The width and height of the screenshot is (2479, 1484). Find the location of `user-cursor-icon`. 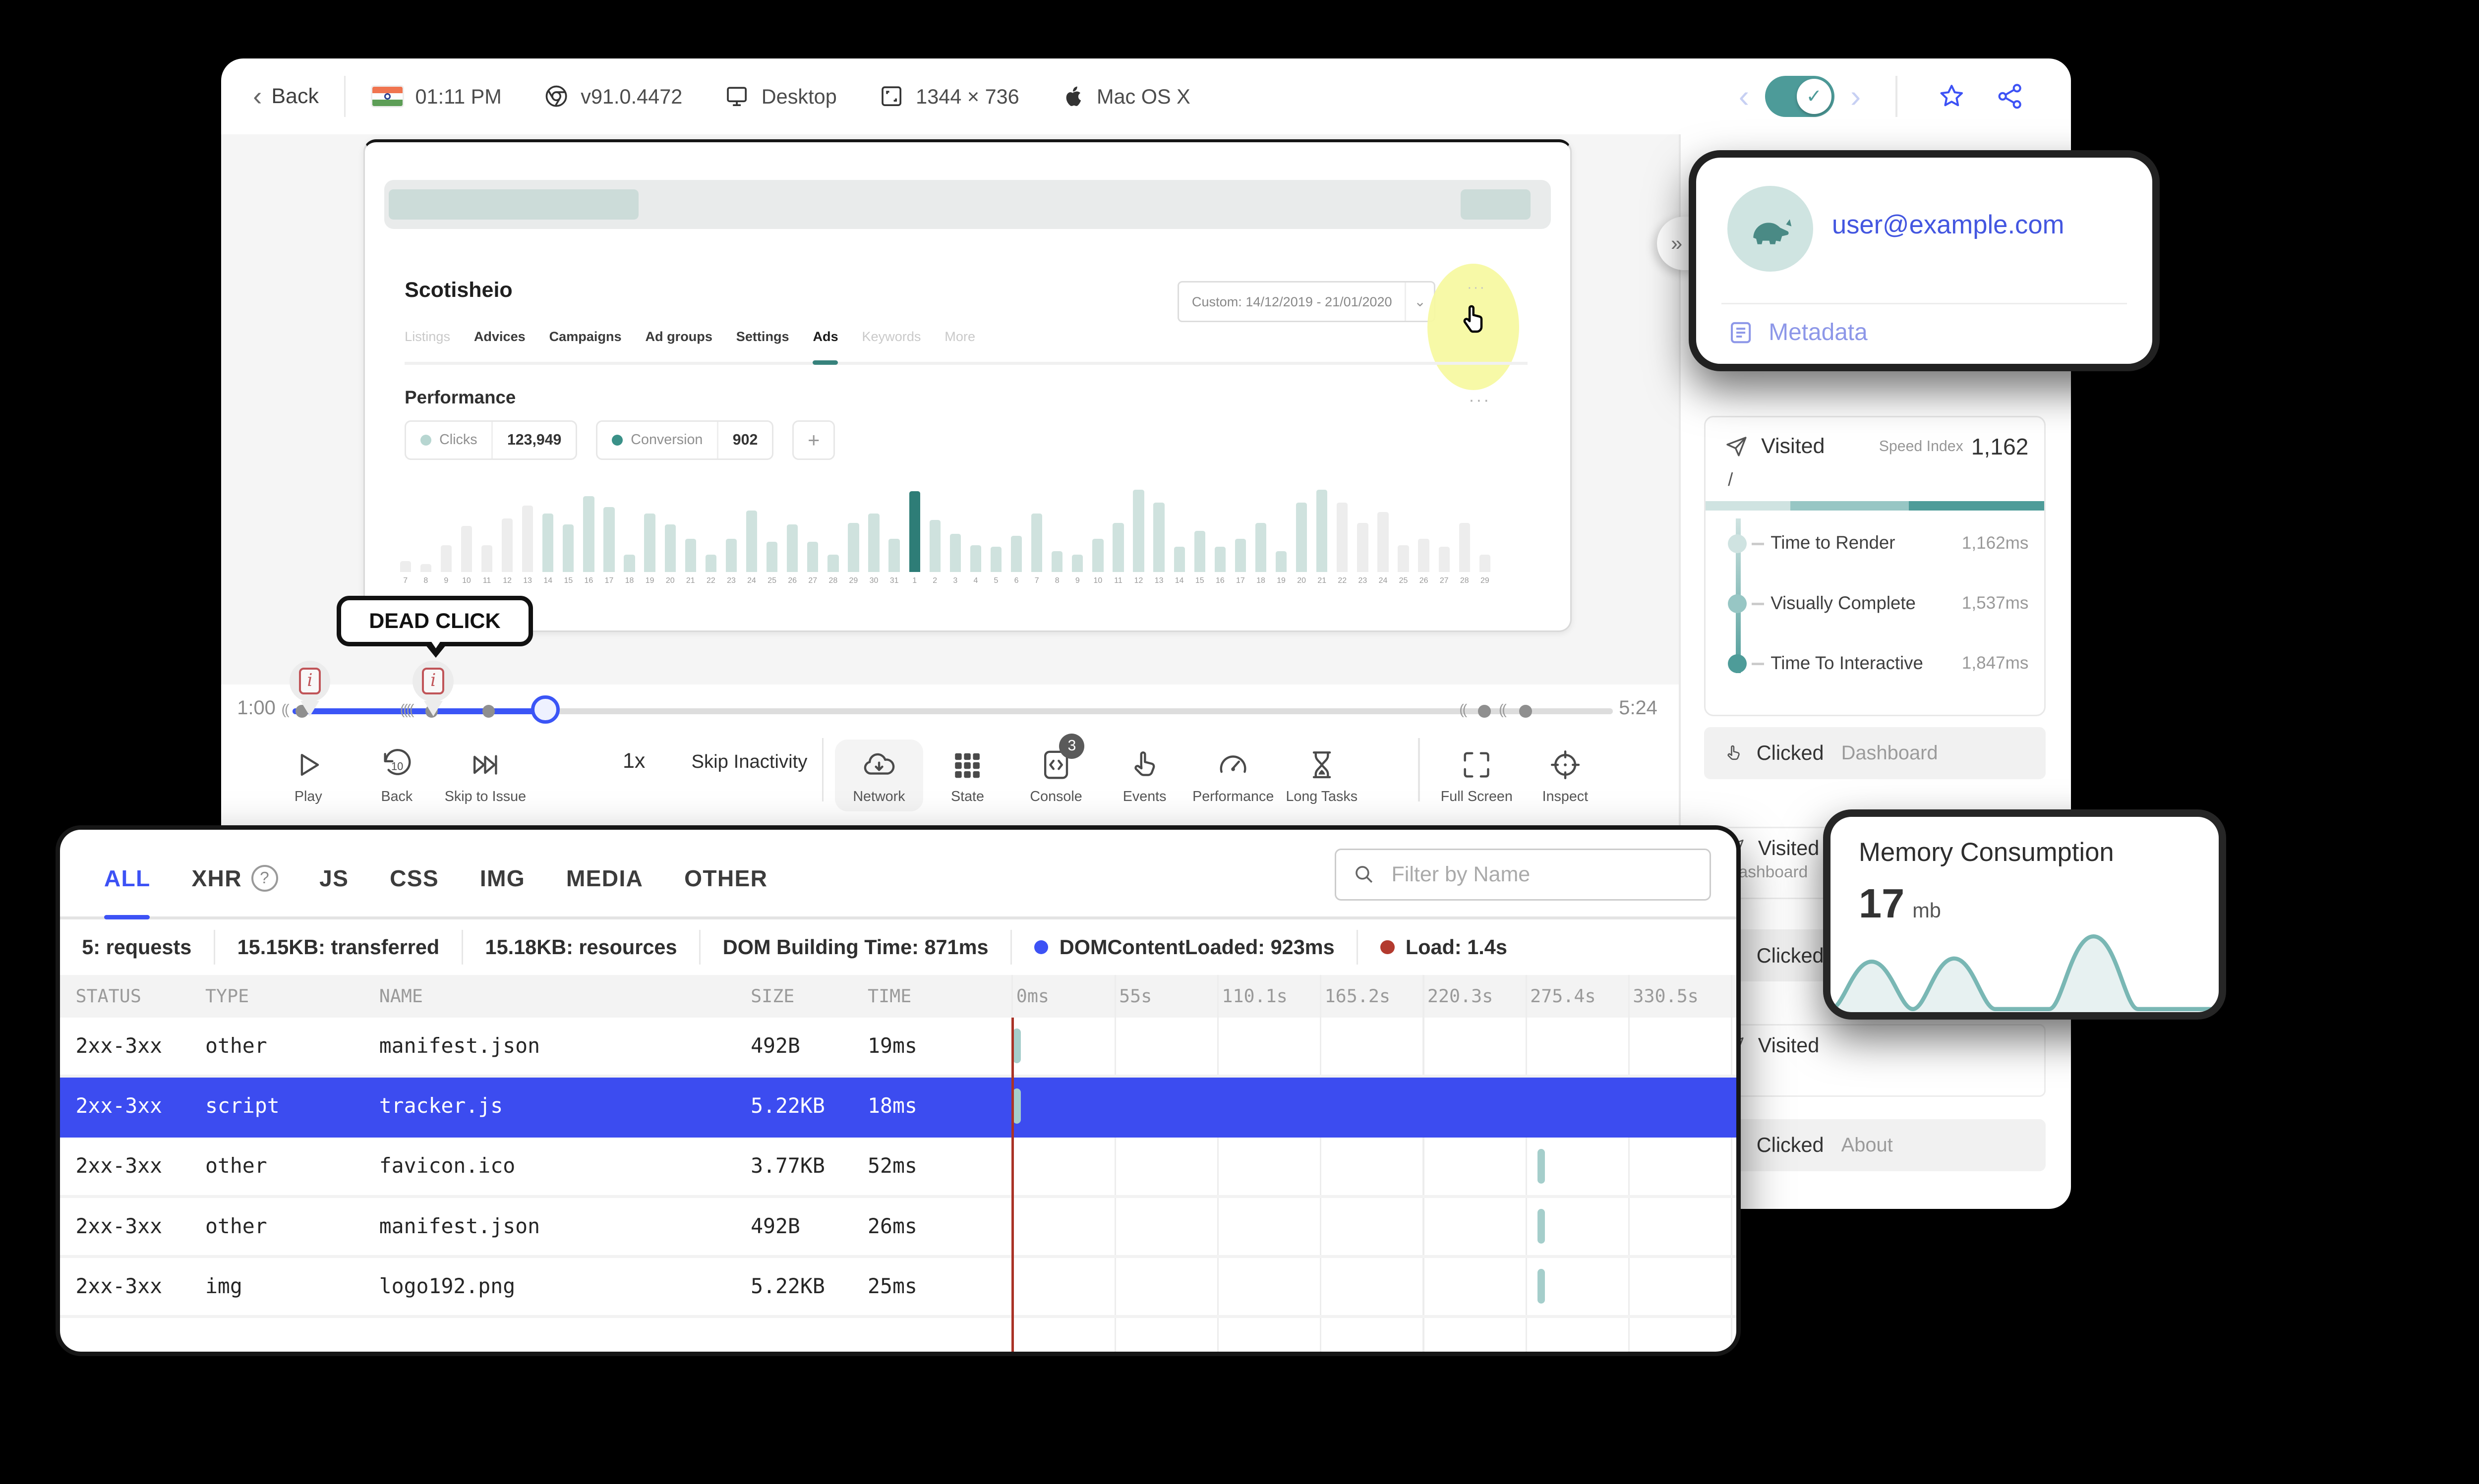

user-cursor-icon is located at coordinates (1475, 319).